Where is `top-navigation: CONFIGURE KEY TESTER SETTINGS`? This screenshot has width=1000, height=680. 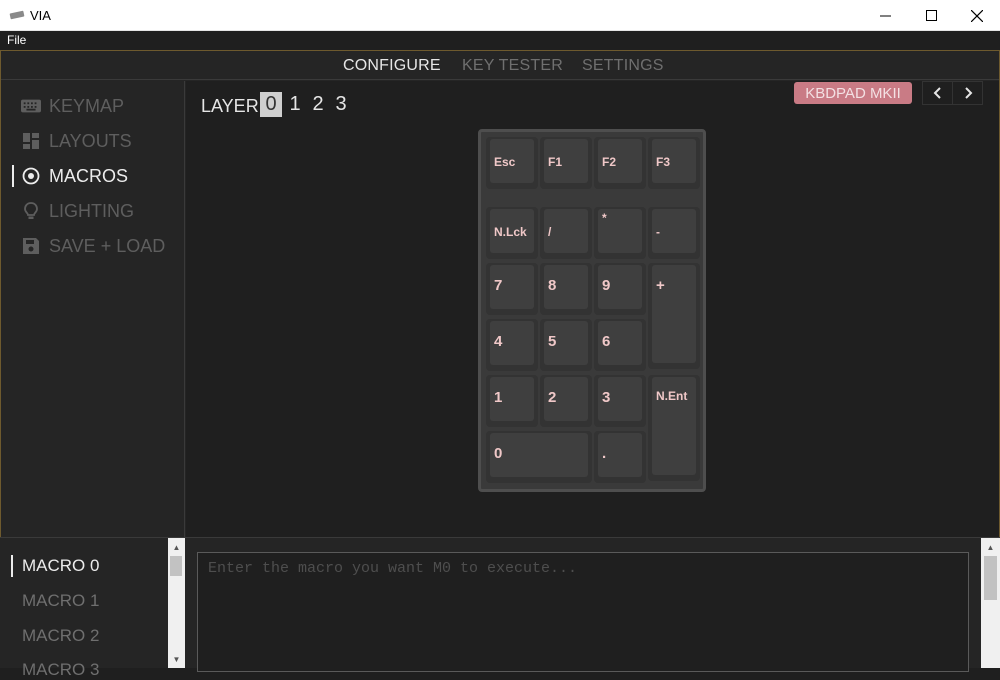 top-navigation: CONFIGURE KEY TESTER SETTINGS is located at coordinates (500, 65).